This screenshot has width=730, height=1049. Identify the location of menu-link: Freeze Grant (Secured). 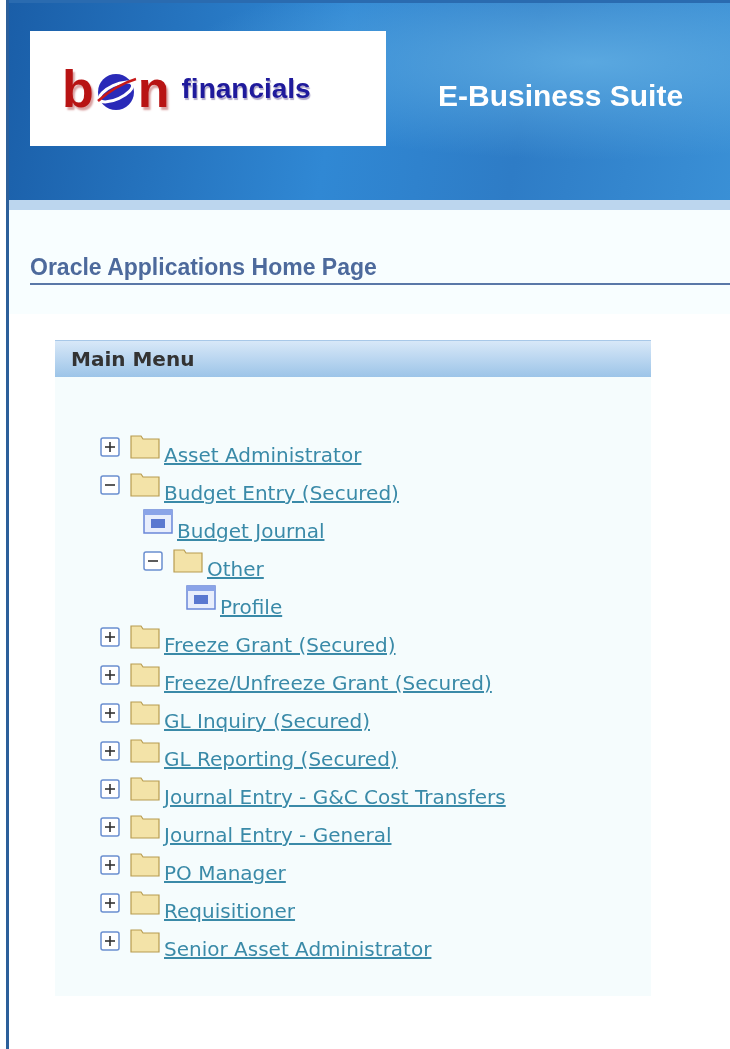
(280, 645).